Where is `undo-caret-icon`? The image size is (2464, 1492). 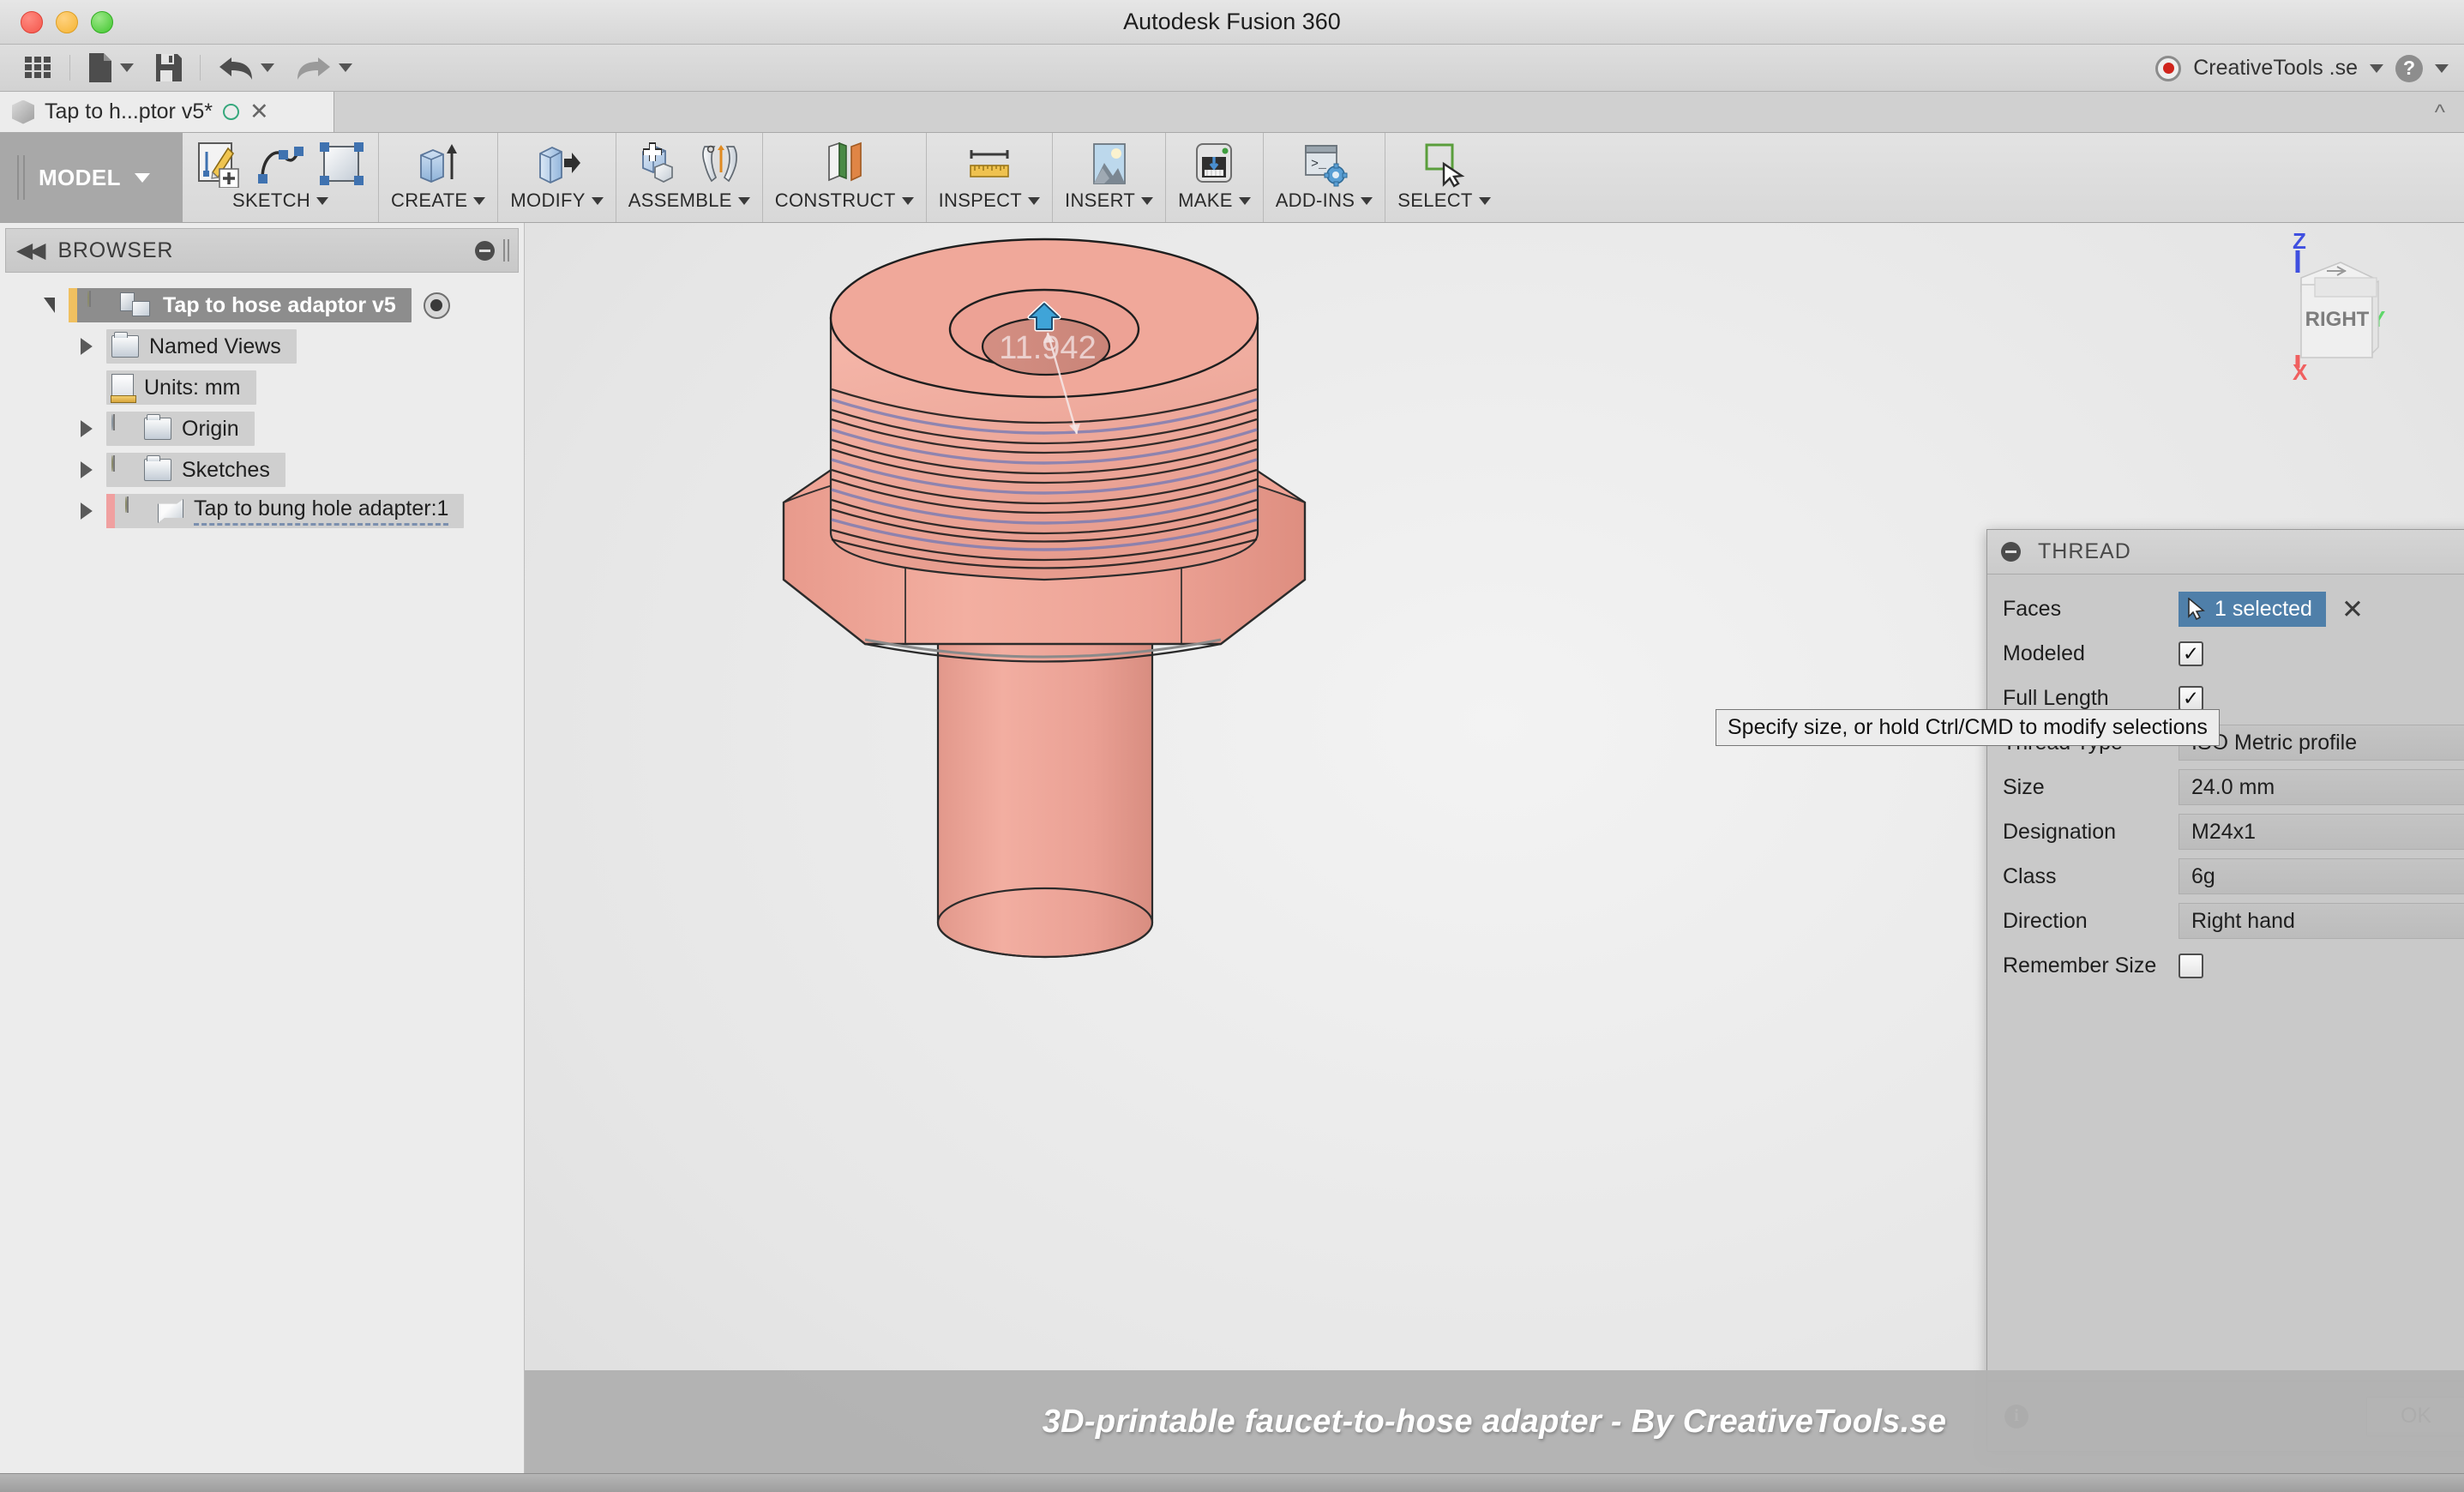 undo-caret-icon is located at coordinates (267, 67).